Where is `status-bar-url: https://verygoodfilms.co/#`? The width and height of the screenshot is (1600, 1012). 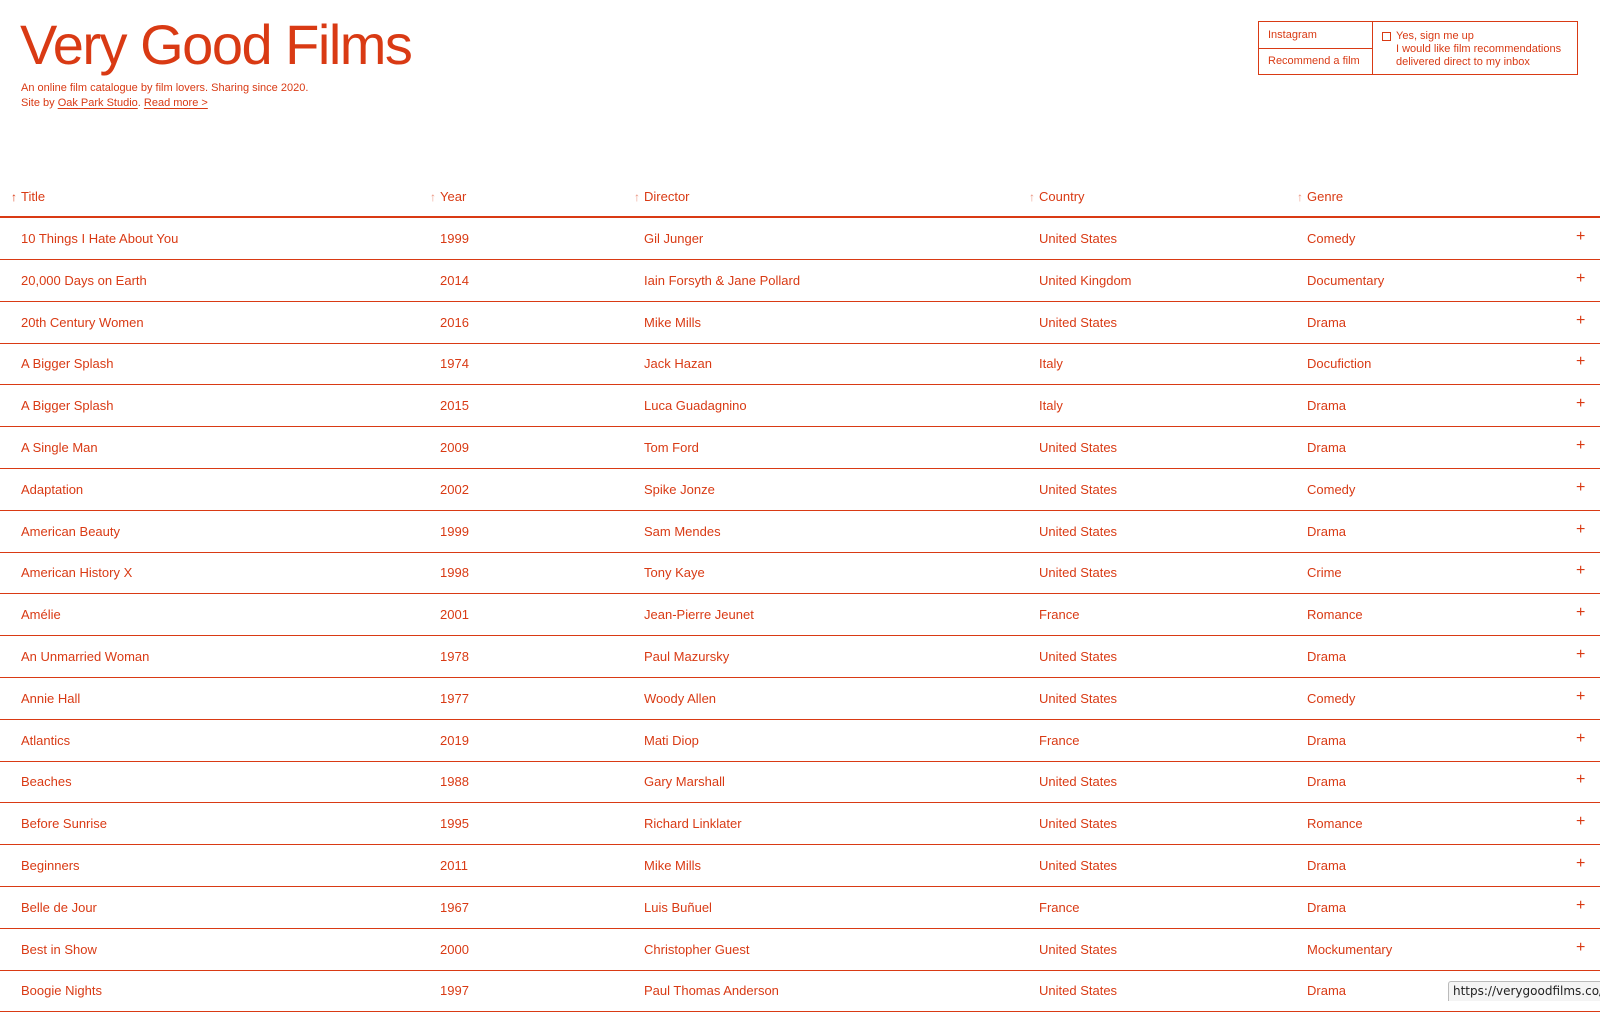 status-bar-url: https://verygoodfilms.co/# is located at coordinates (1524, 991).